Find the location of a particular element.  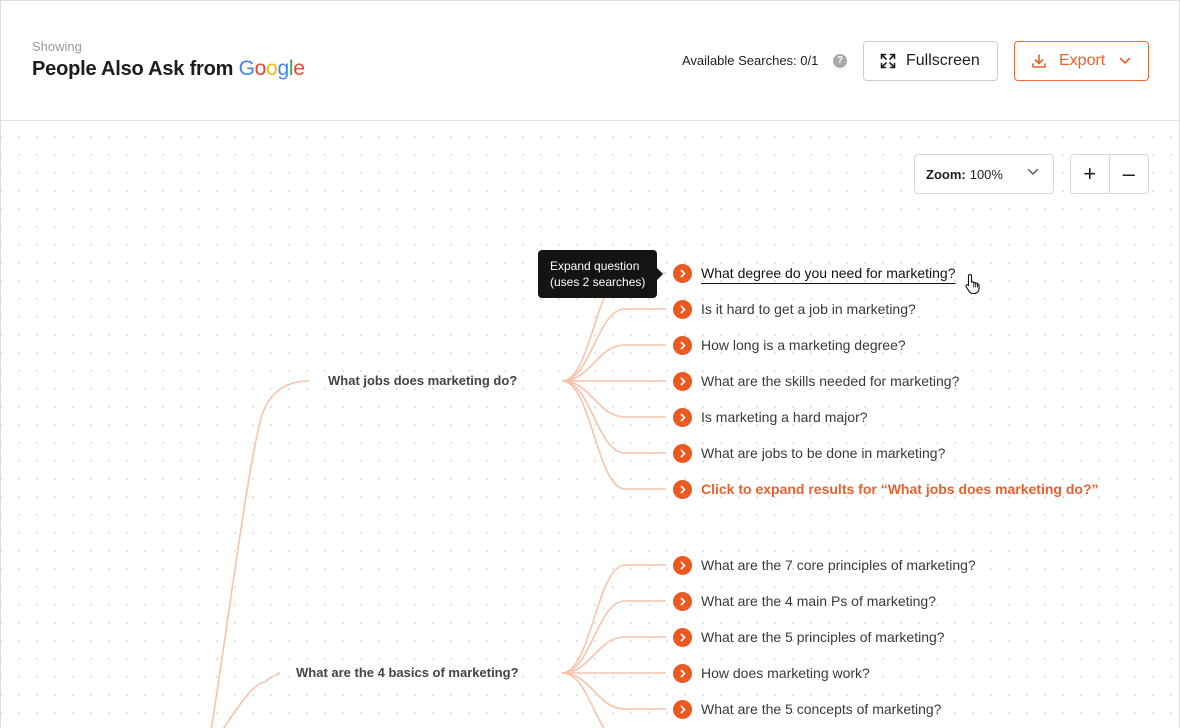

google-logo: Google is located at coordinates (271, 68).